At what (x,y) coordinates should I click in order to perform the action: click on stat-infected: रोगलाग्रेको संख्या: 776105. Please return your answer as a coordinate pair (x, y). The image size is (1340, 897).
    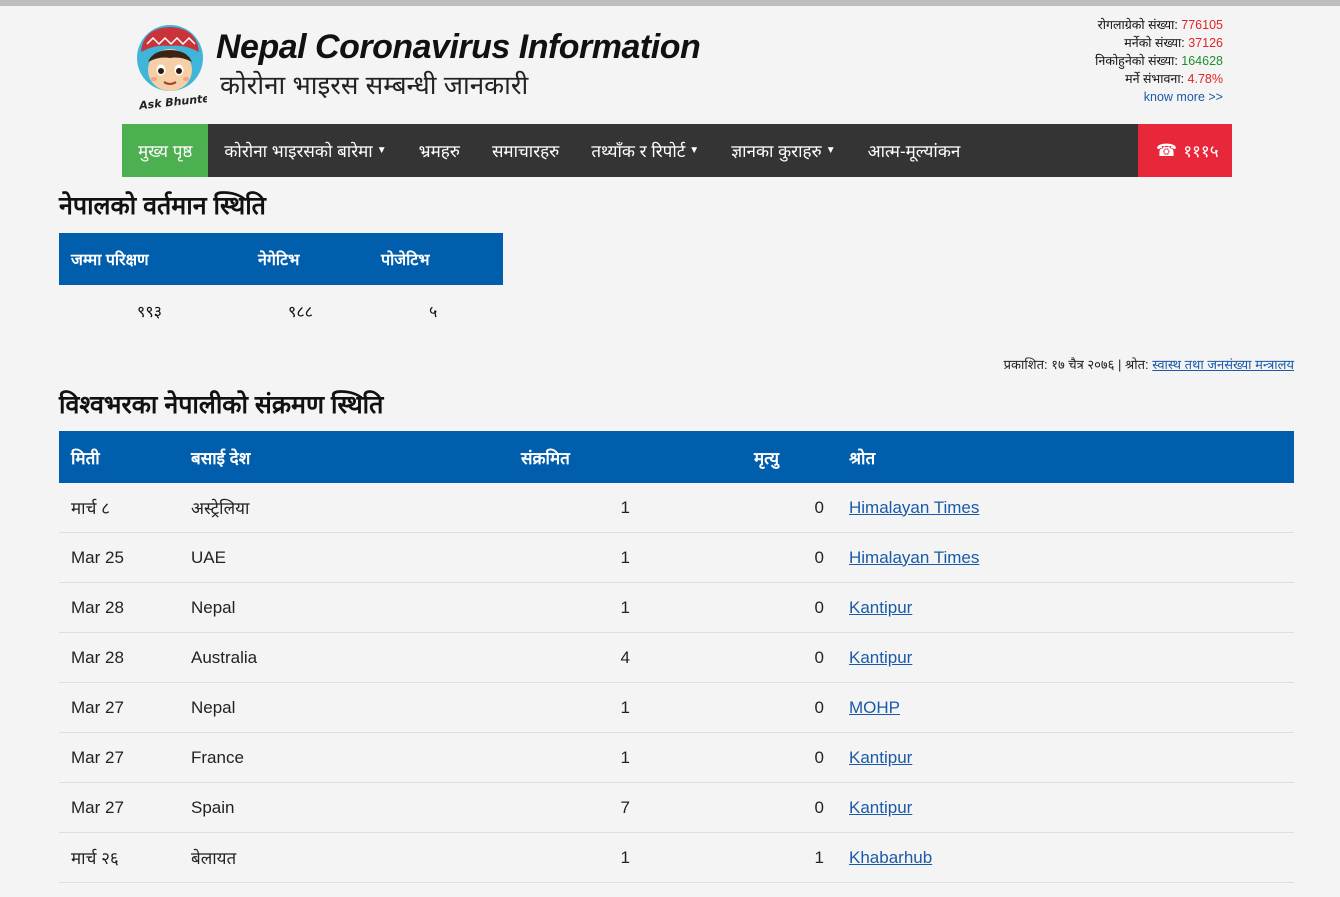
    Looking at the image, I should click on (1159, 25).